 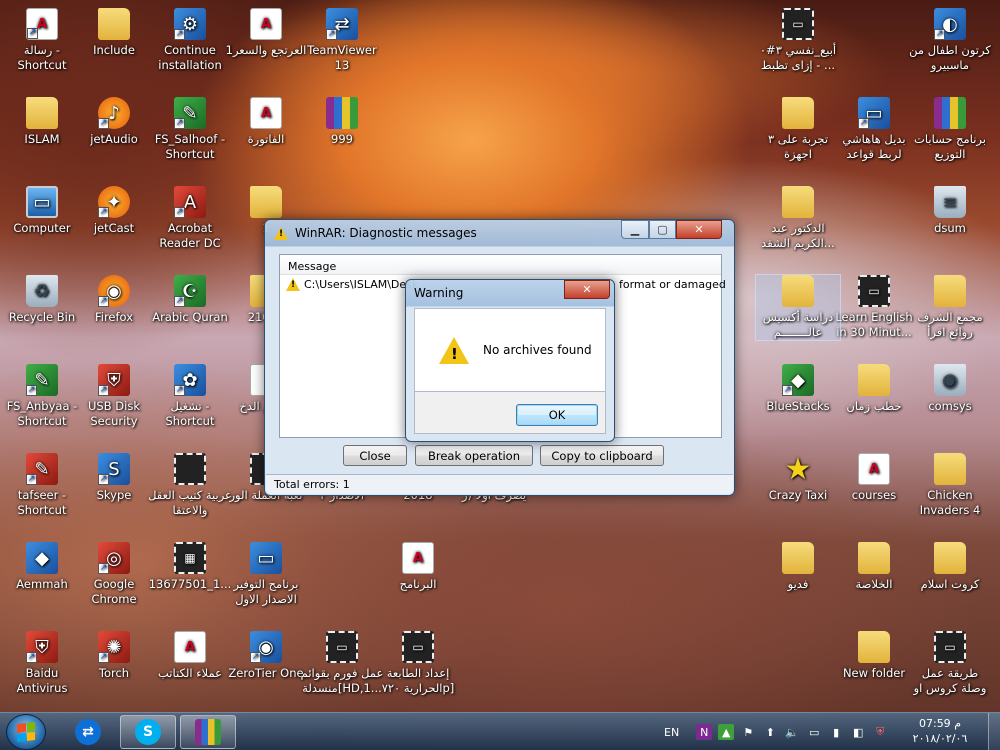 What do you see at coordinates (114, 300) in the screenshot?
I see `desktop-icon: ◉ ↗ Firefox` at bounding box center [114, 300].